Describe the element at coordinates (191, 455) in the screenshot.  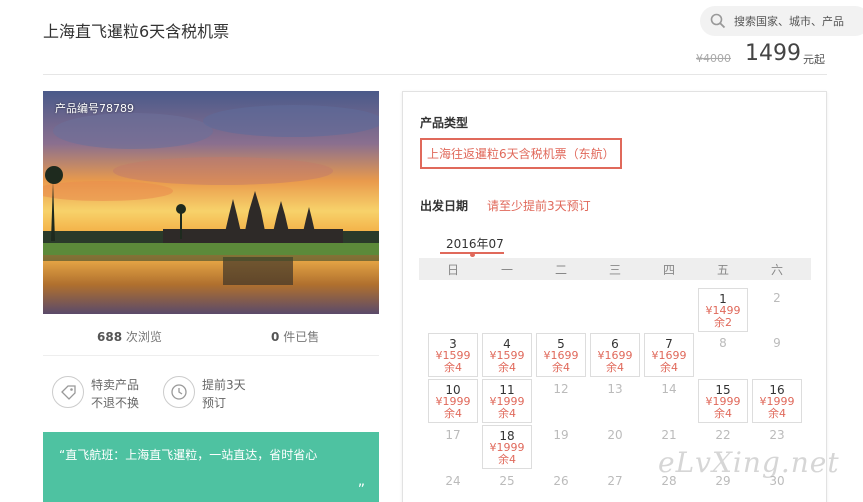
I see `promo-text: 直飞航班：上海直飞暹粒，一站直达，省时省心` at that location.